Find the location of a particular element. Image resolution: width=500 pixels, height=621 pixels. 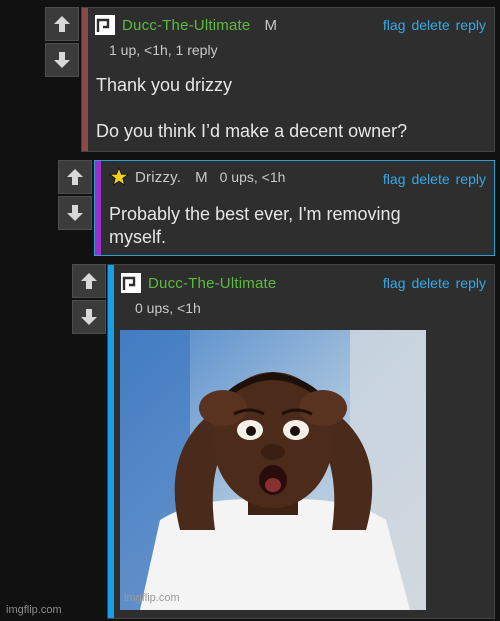

image-watermark: imgflip.com is located at coordinates (152, 598).